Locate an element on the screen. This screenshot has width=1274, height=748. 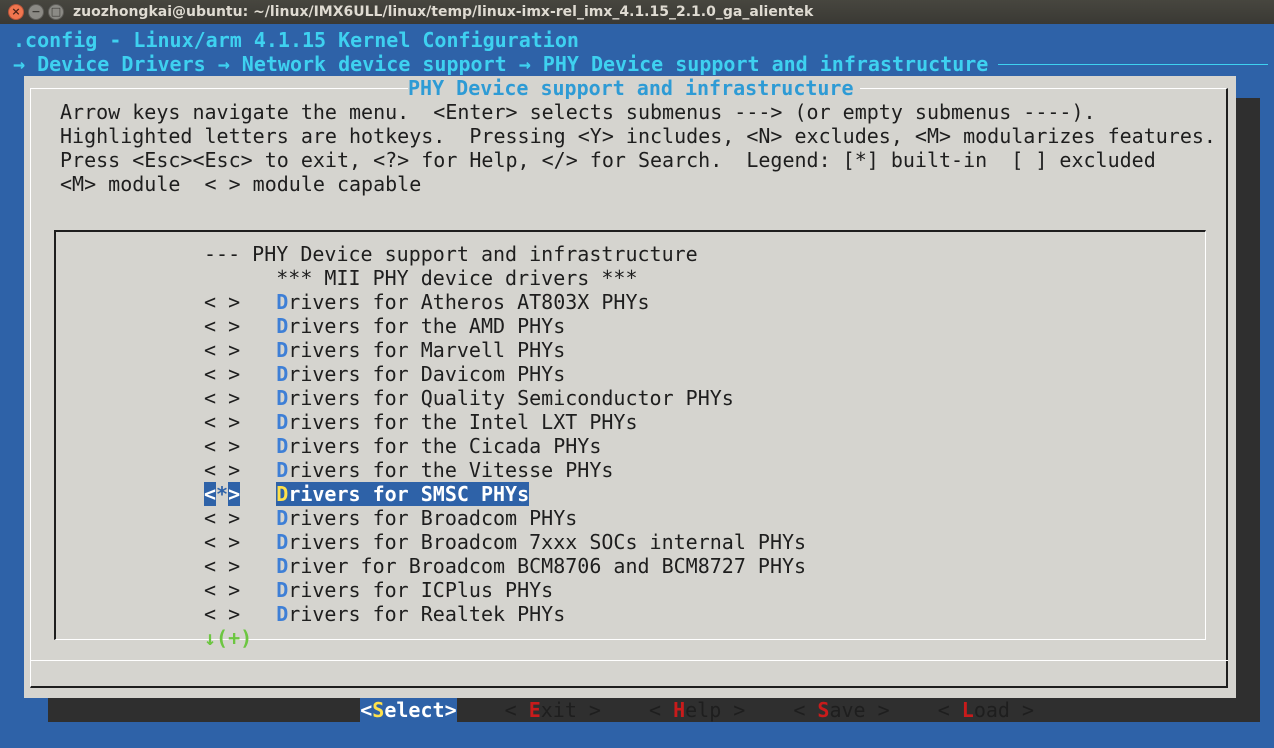
menu-item: < > Drivers for the Vitesse PHYs is located at coordinates (505, 470).